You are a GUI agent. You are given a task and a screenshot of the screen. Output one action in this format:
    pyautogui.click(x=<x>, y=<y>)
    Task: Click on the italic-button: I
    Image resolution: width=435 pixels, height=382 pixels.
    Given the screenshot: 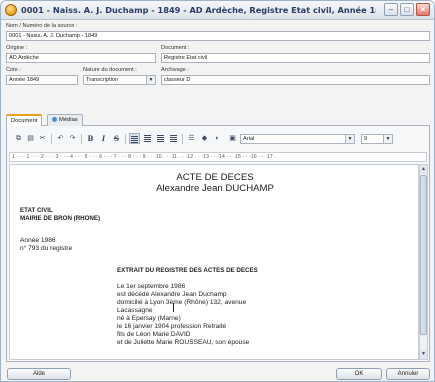 What is the action you would take?
    pyautogui.click(x=103, y=138)
    